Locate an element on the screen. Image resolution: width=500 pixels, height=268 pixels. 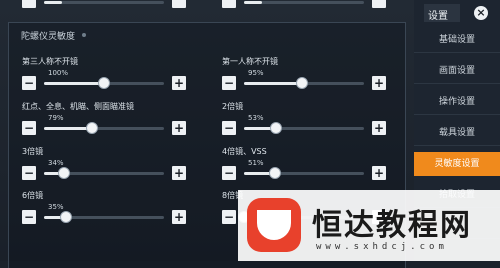
sensitivity-setting: 6倍镜 35% − + is located at coordinates (112, 210).